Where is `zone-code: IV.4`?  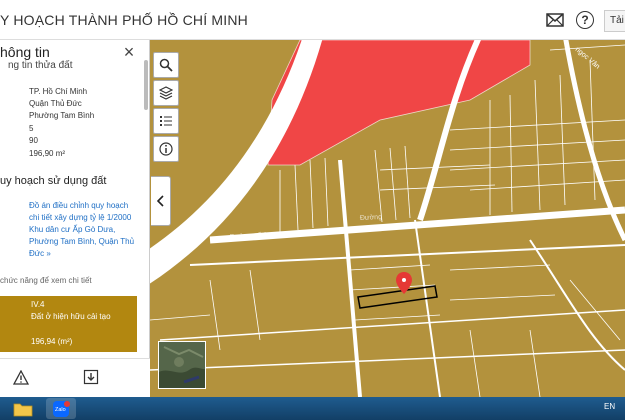
zone-code: IV.4 is located at coordinates (38, 304).